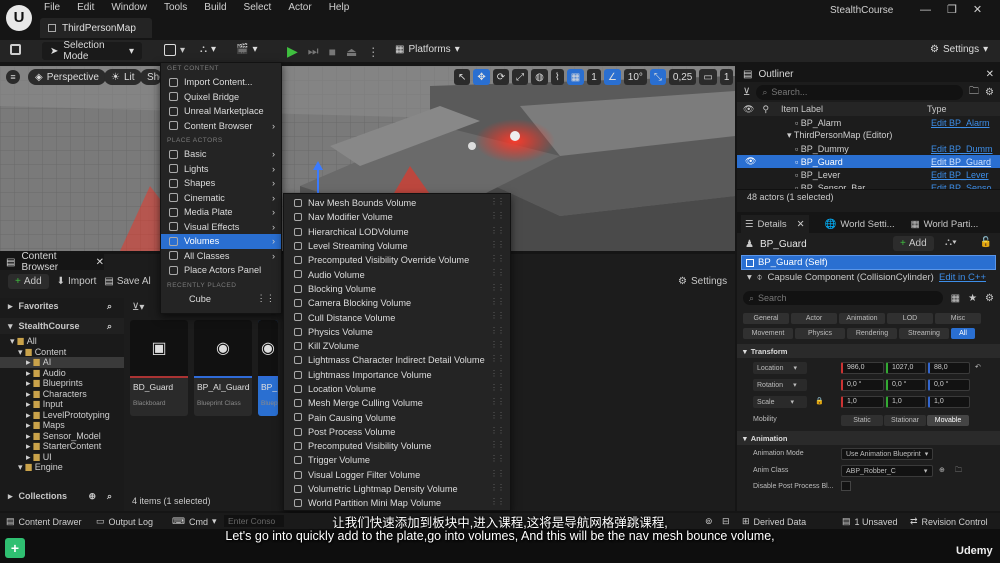 This screenshot has width=1000, height=563. Describe the element at coordinates (127, 281) in the screenshot. I see `cb-save-all-button: ▤ Save Al` at that location.